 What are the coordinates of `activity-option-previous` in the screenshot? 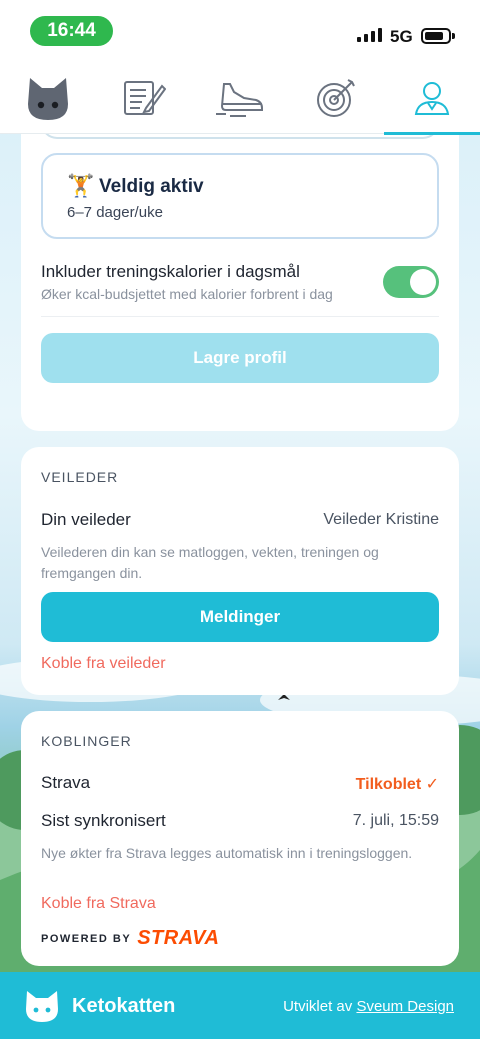 It's located at (240, 136).